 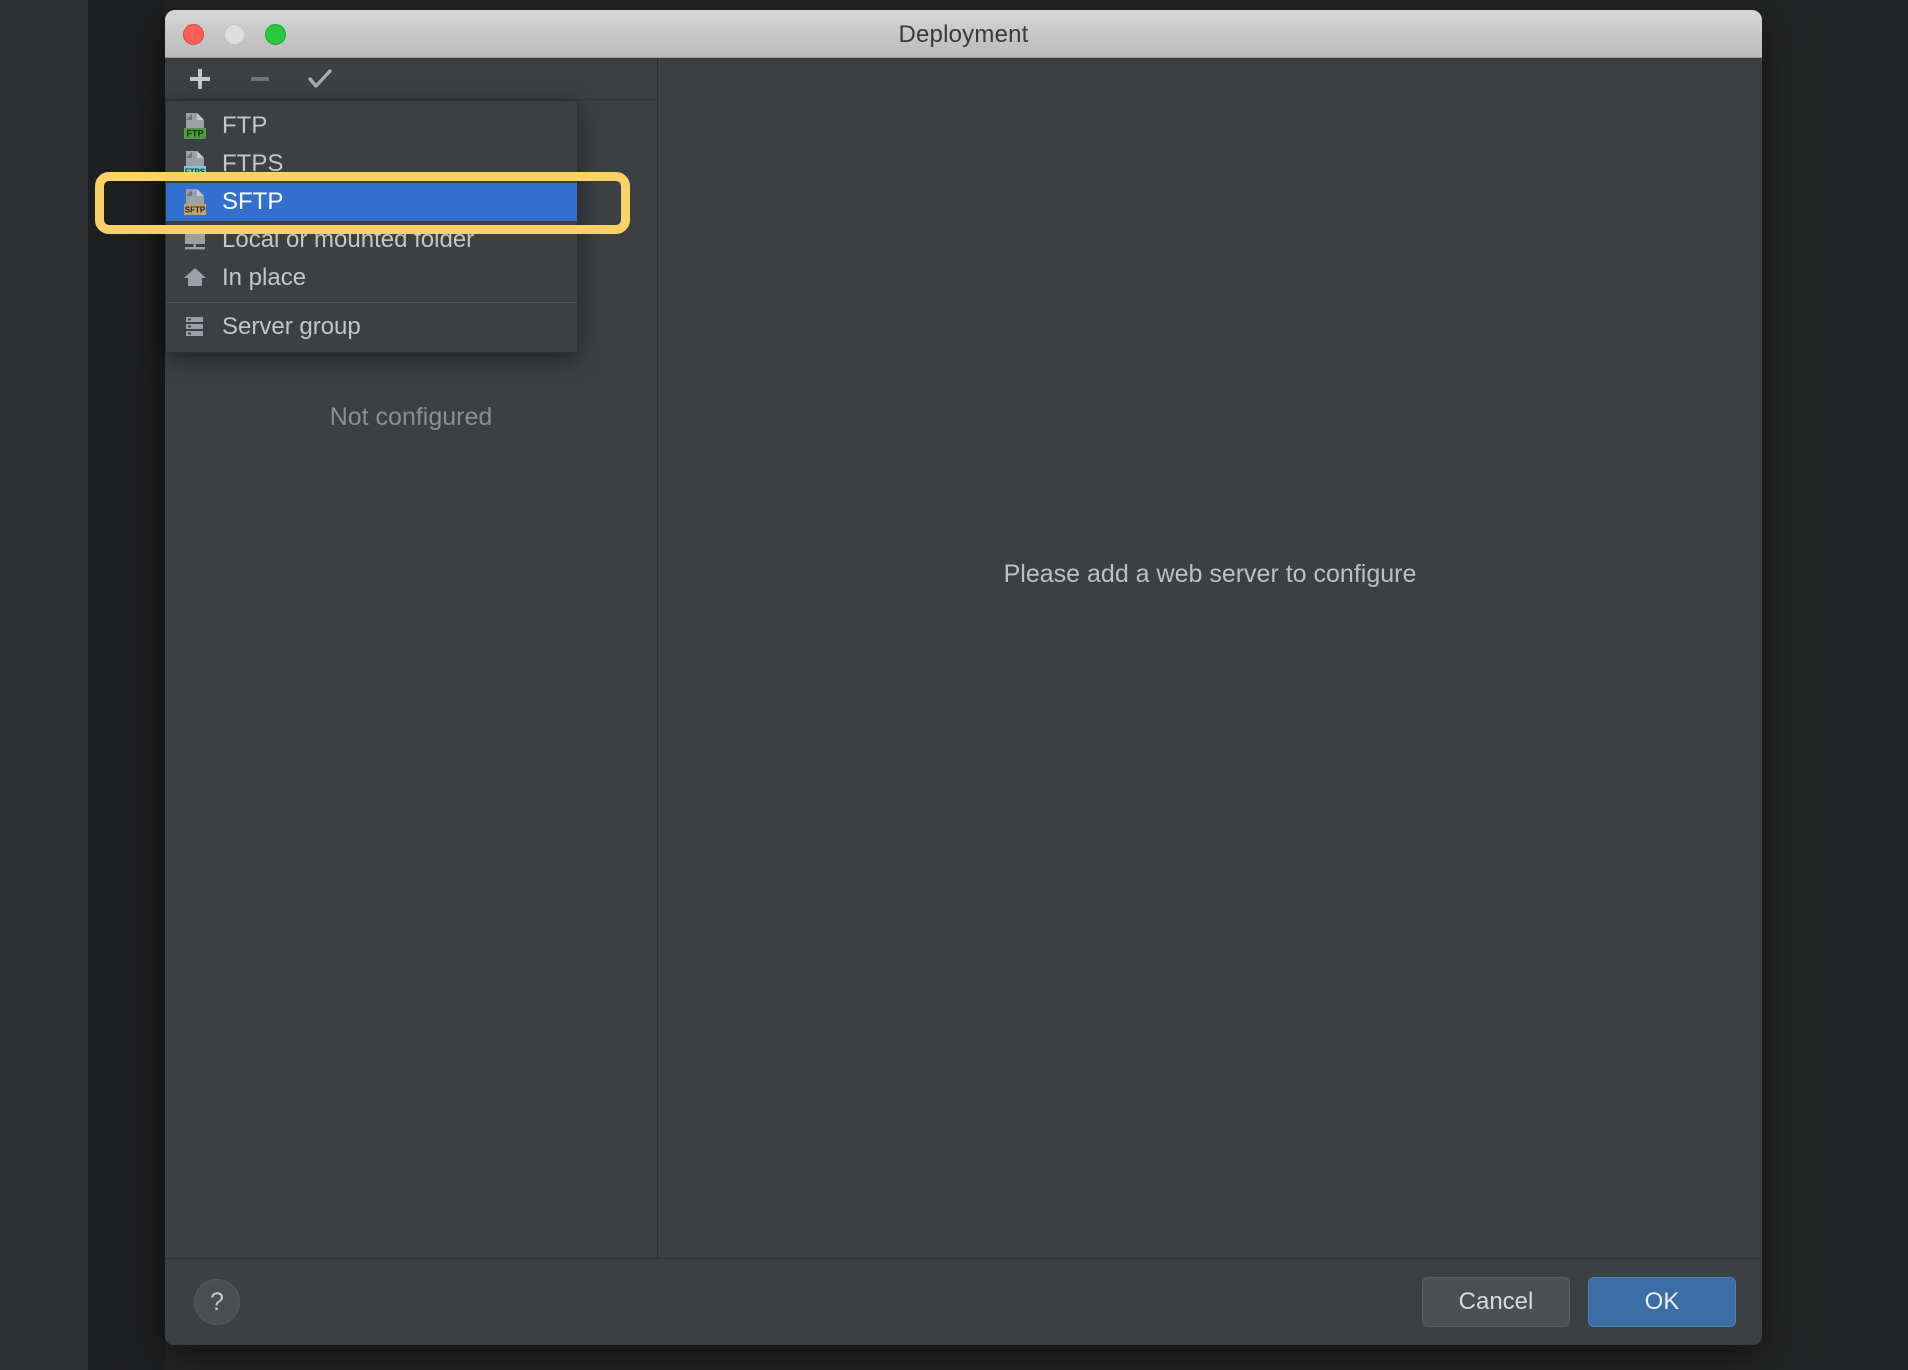 I want to click on svg-text: FTP, so click(x=195, y=134).